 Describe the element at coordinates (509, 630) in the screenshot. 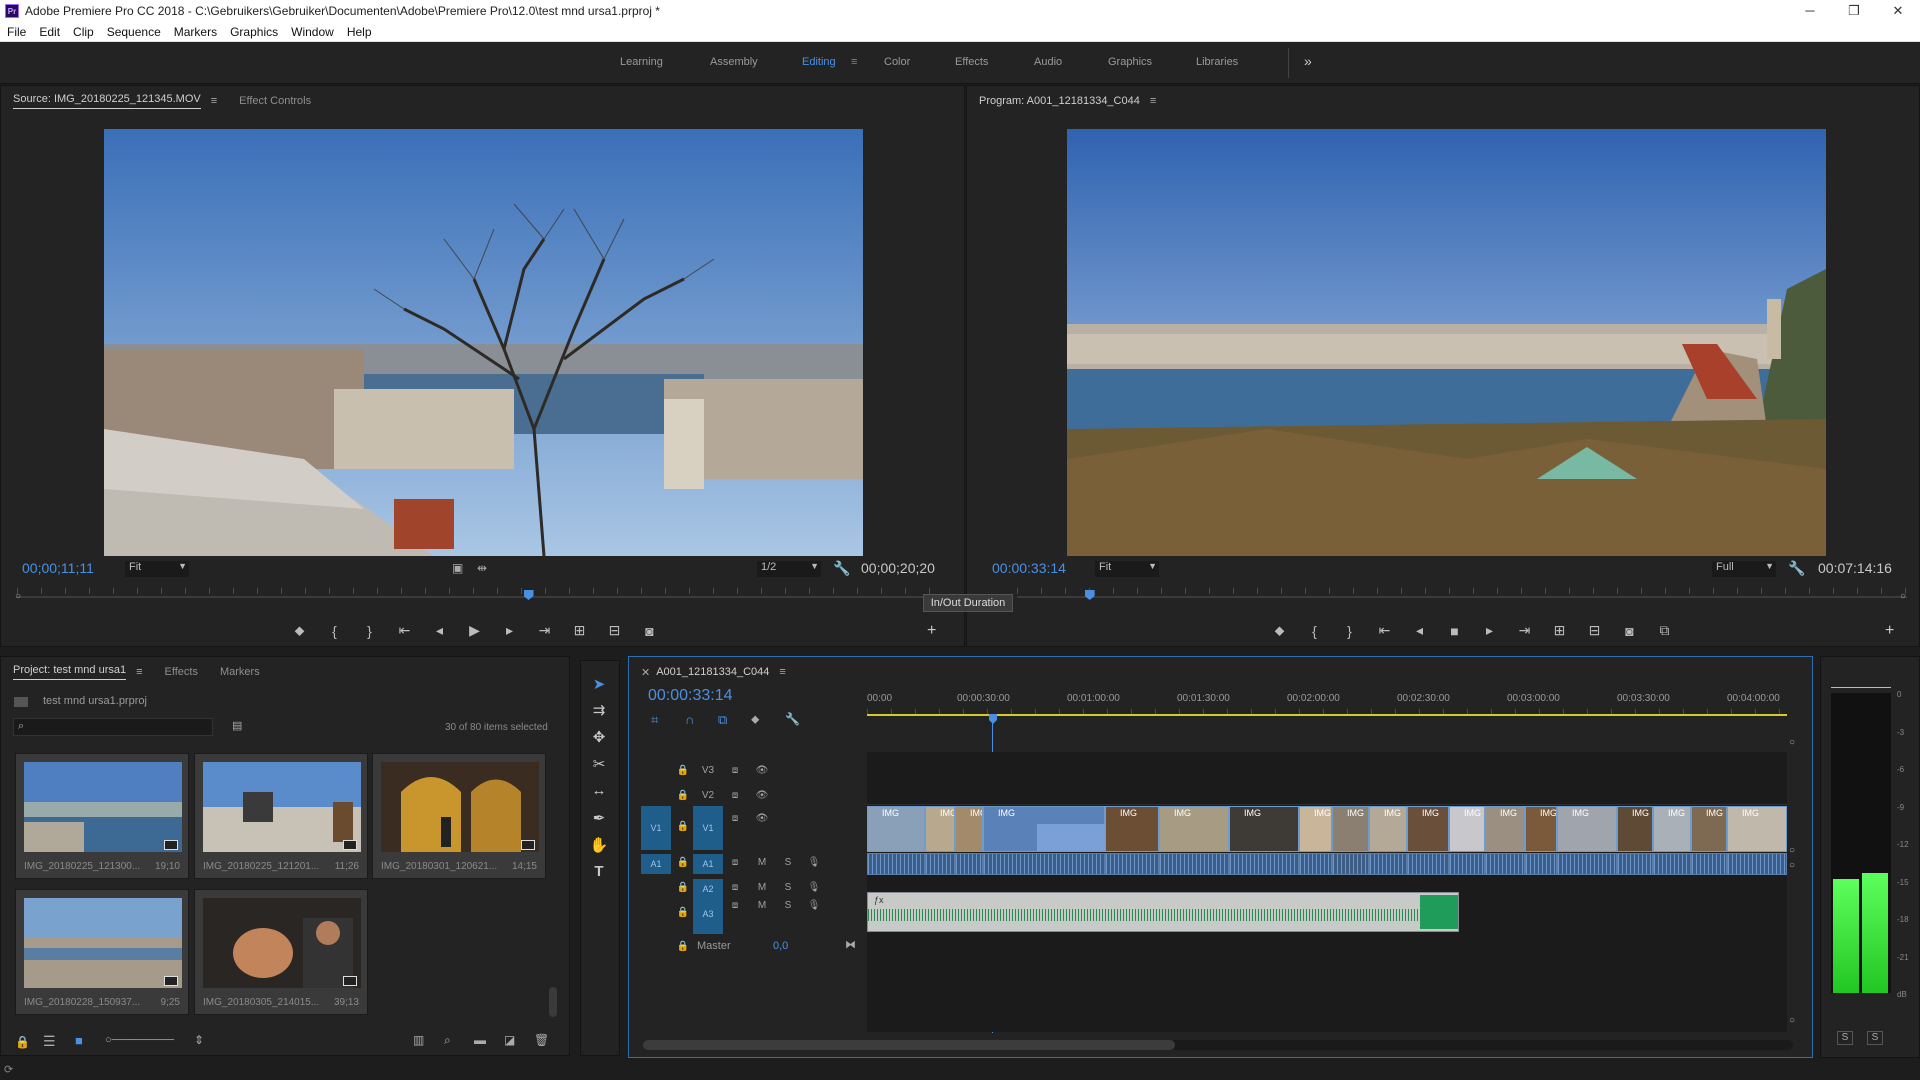

I see `step-forward-icon: ▸` at that location.